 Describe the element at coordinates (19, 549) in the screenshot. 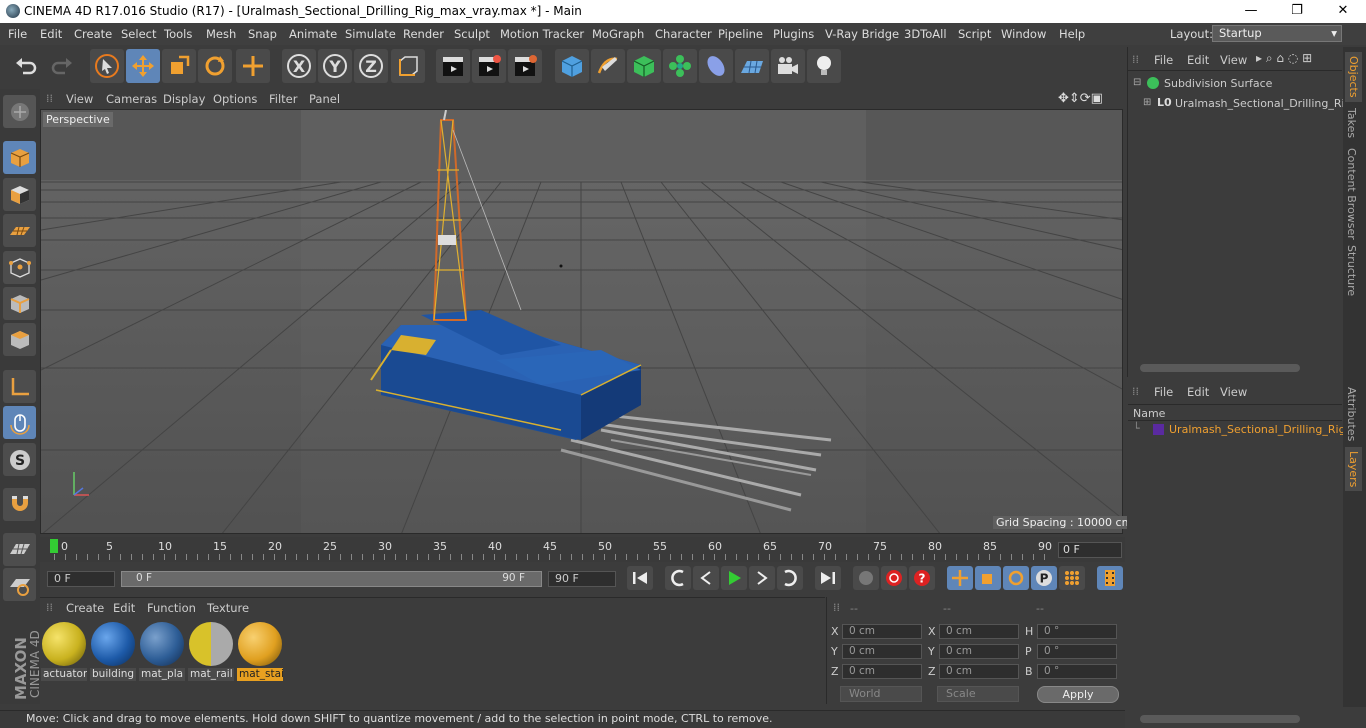

I see `grid-snap-button` at that location.